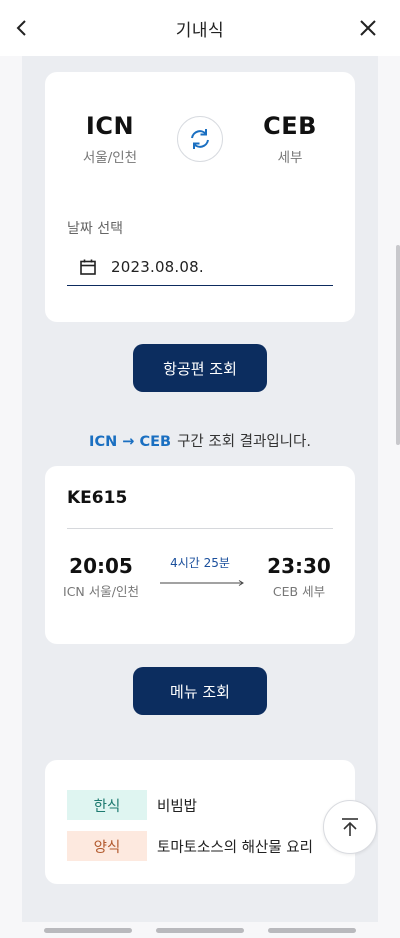 The height and width of the screenshot is (938, 400). Describe the element at coordinates (110, 126) in the screenshot. I see `departure-code: ICN` at that location.